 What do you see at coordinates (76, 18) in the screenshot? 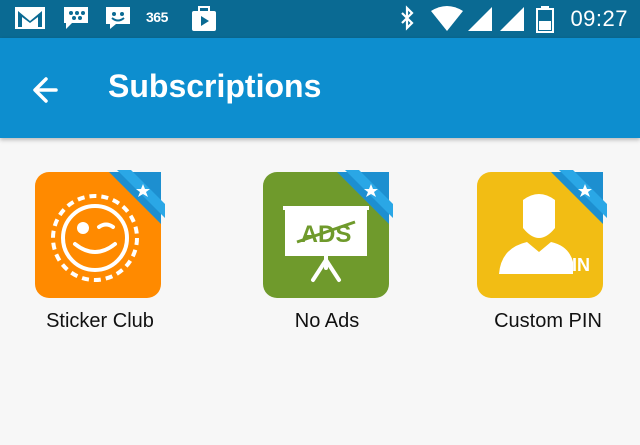
I see `bbm-icon` at bounding box center [76, 18].